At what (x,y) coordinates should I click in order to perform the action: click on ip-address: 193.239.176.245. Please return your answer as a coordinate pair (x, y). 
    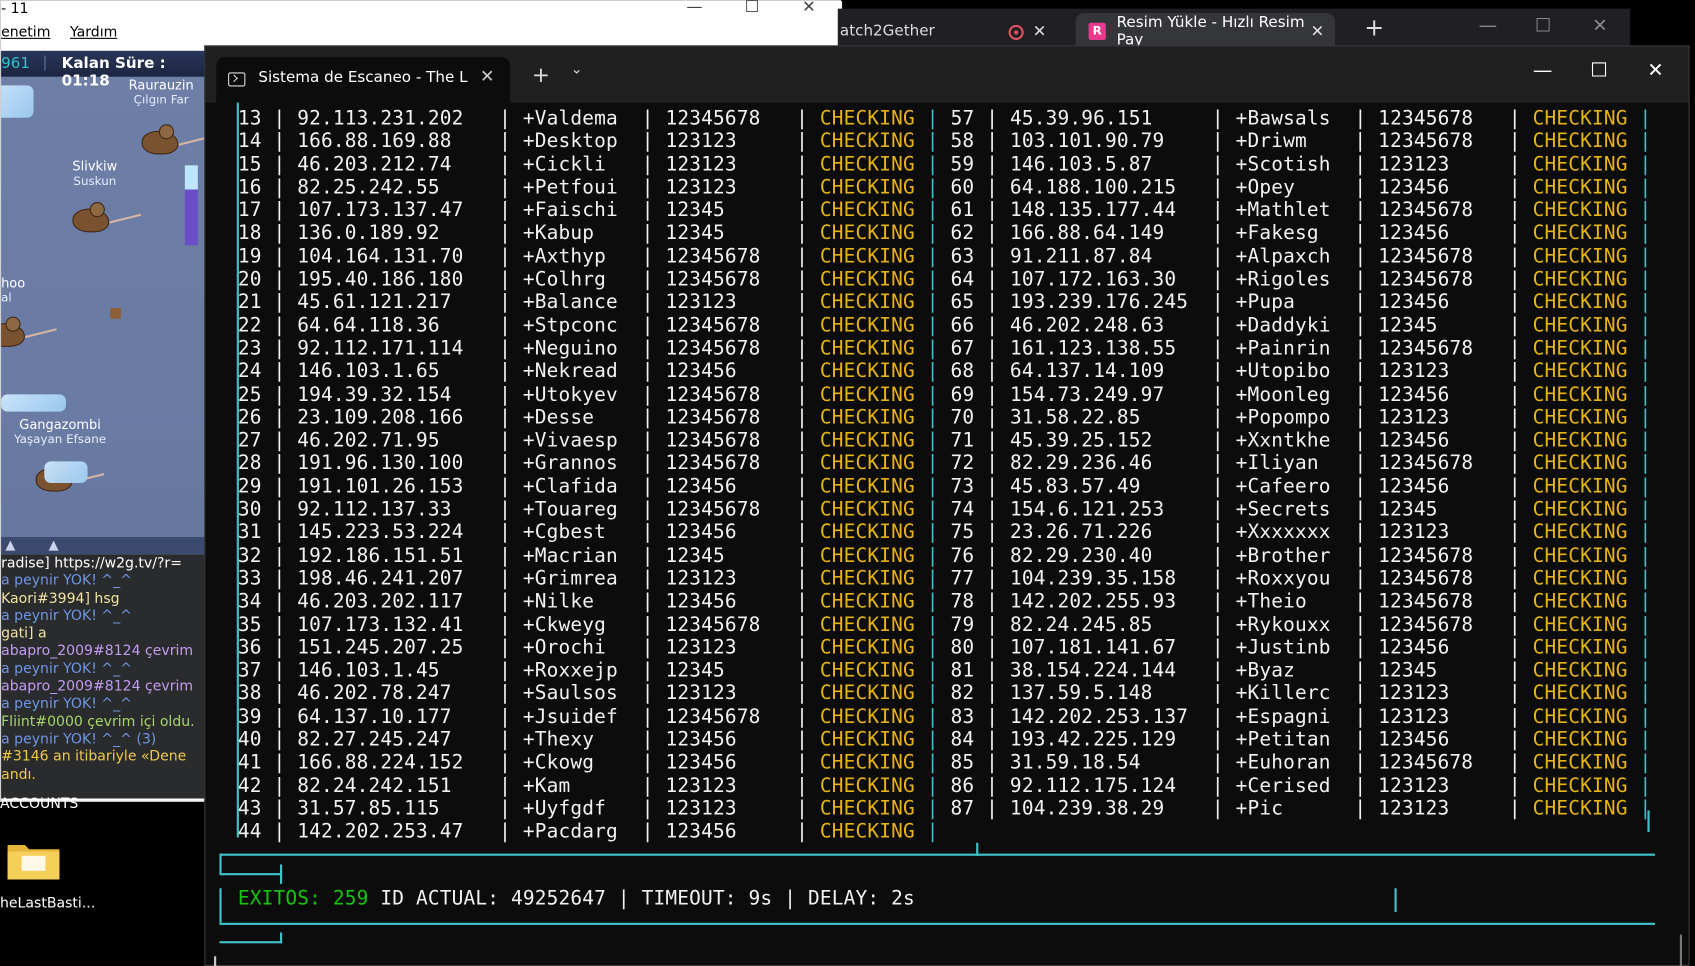
    Looking at the image, I should click on (1099, 302).